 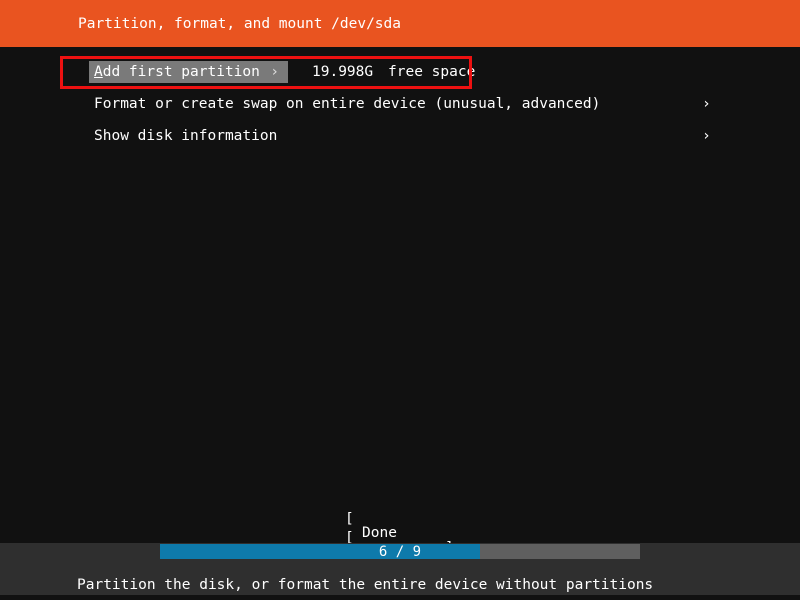 I want to click on show-disk-information-label: Show disk information, so click(x=186, y=136).